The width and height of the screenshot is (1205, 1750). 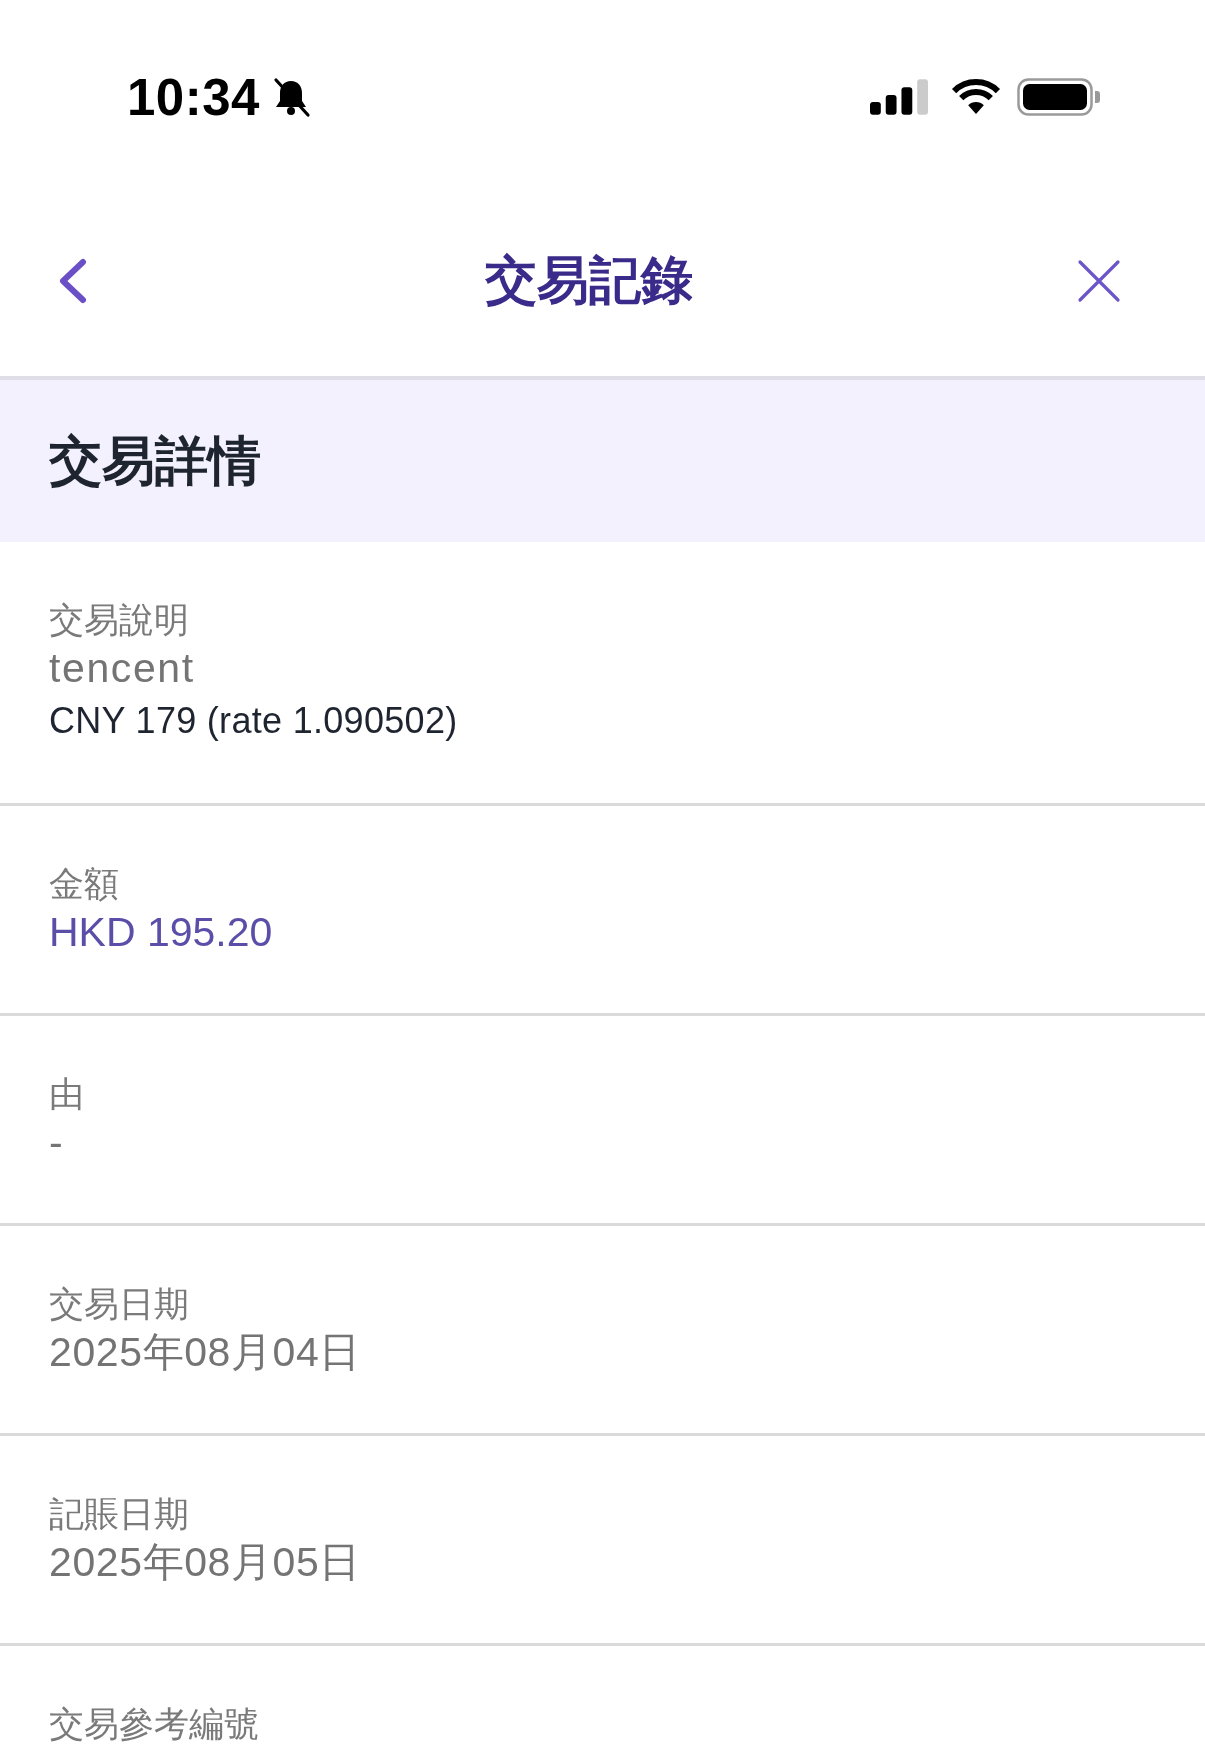 I want to click on field-label: 記賬日期, so click(x=119, y=1514).